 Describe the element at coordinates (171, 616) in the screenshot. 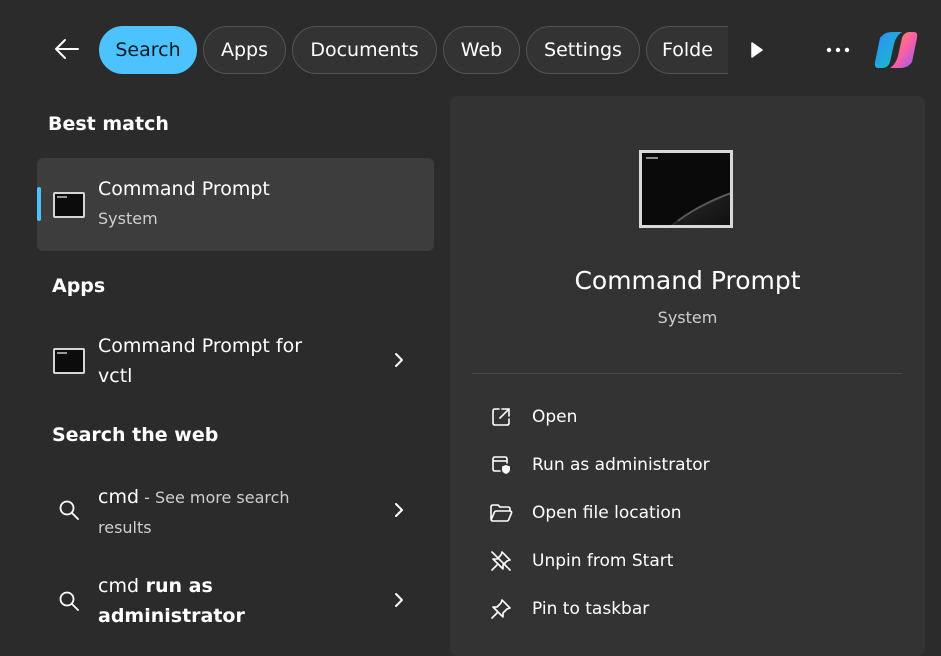

I see `web-result-line2: administrator` at that location.